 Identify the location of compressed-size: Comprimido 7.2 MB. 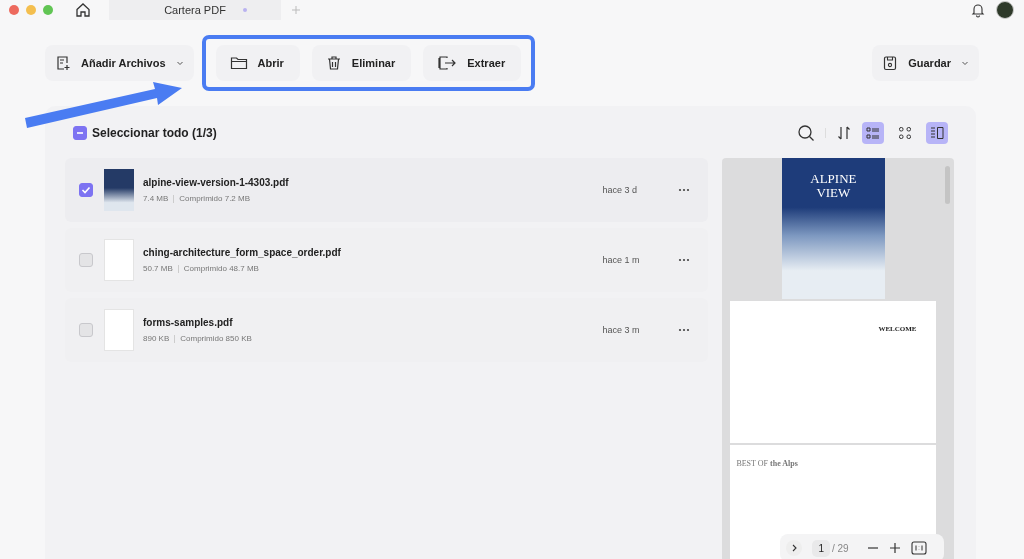
(215, 198).